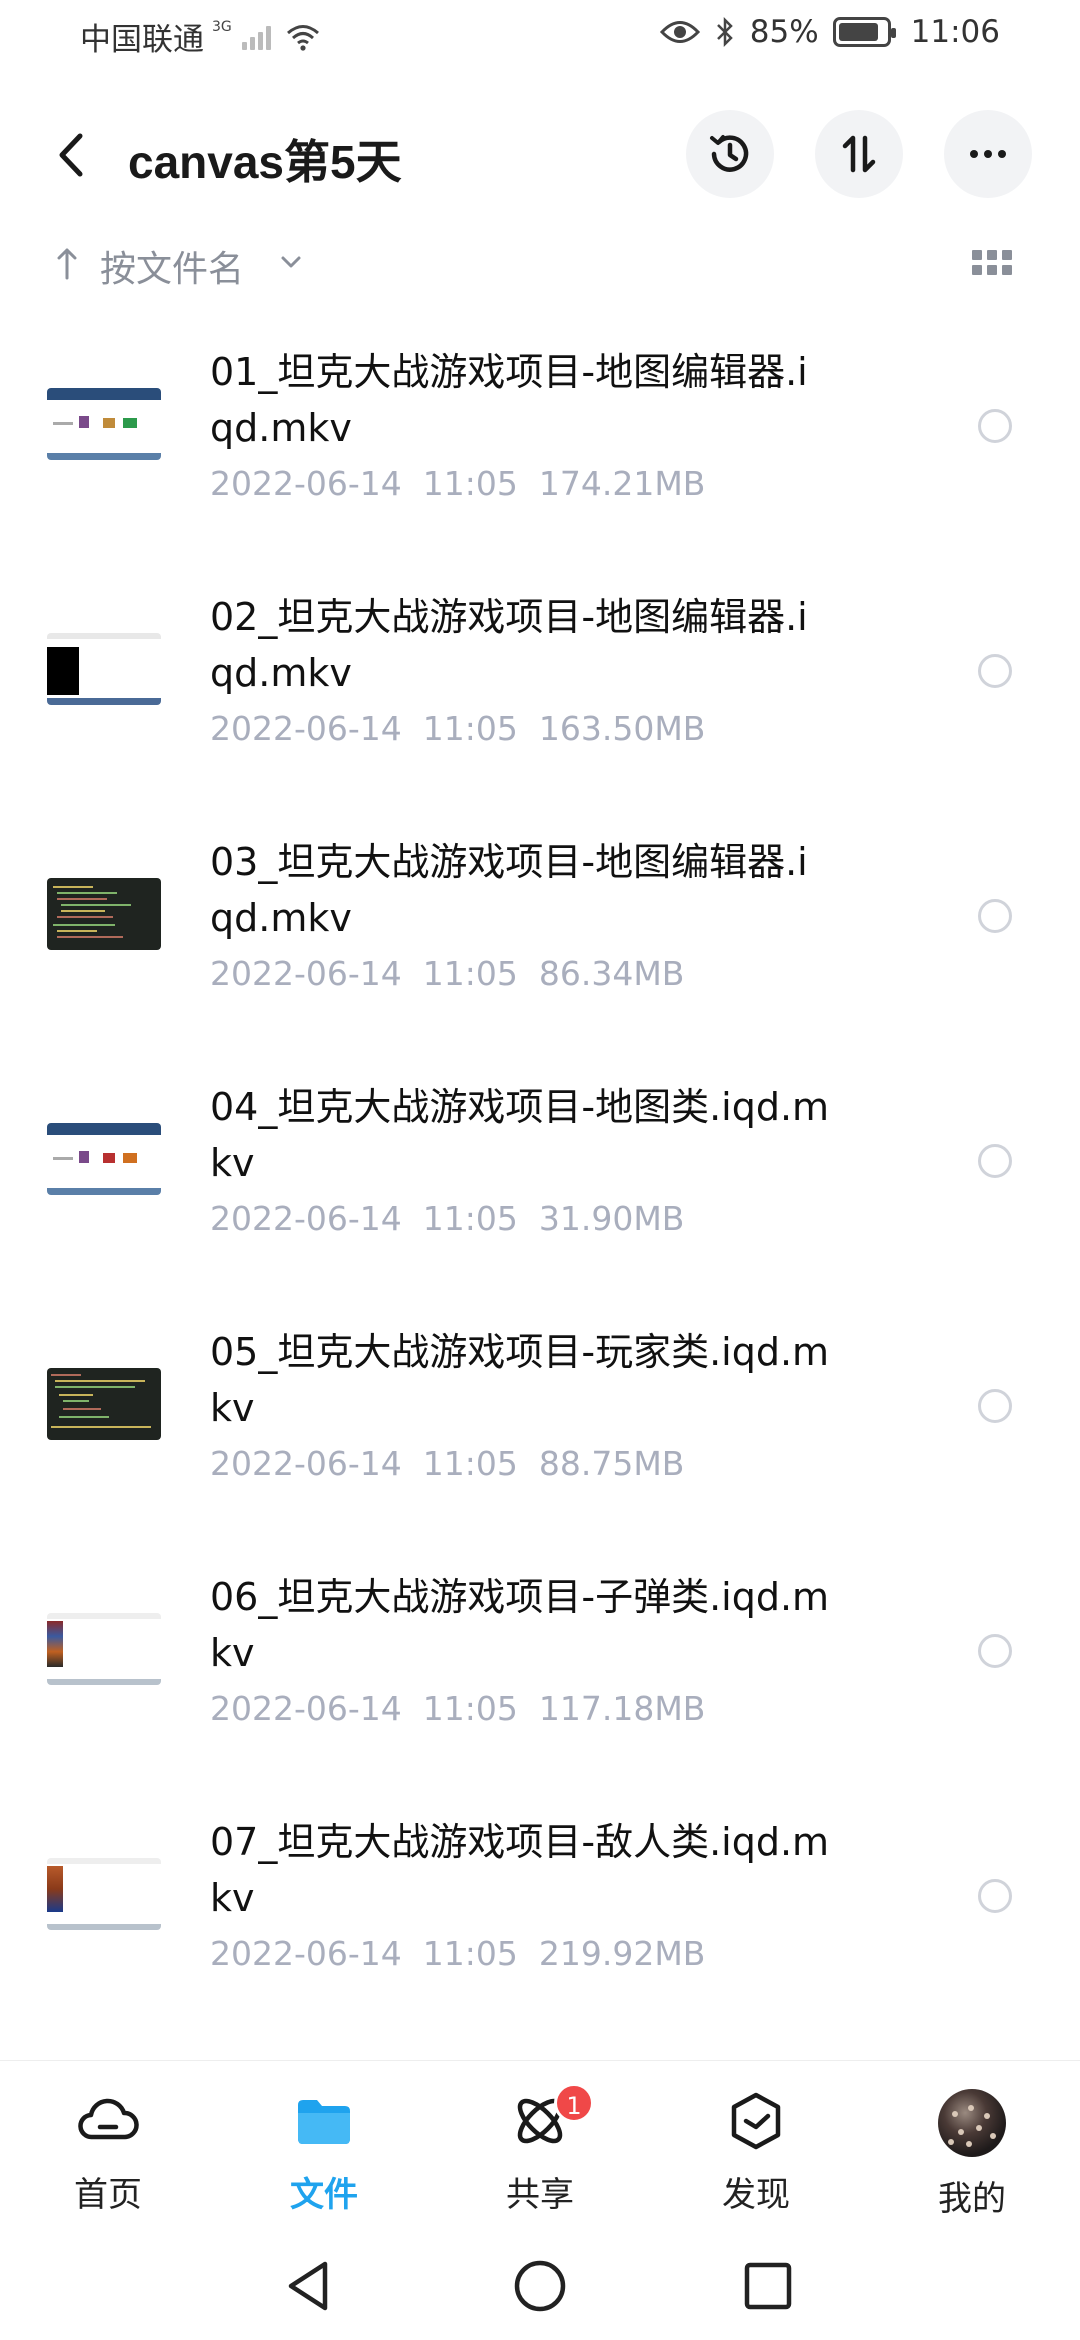 This screenshot has height=2340, width=1080. I want to click on eye-icon, so click(679, 32).